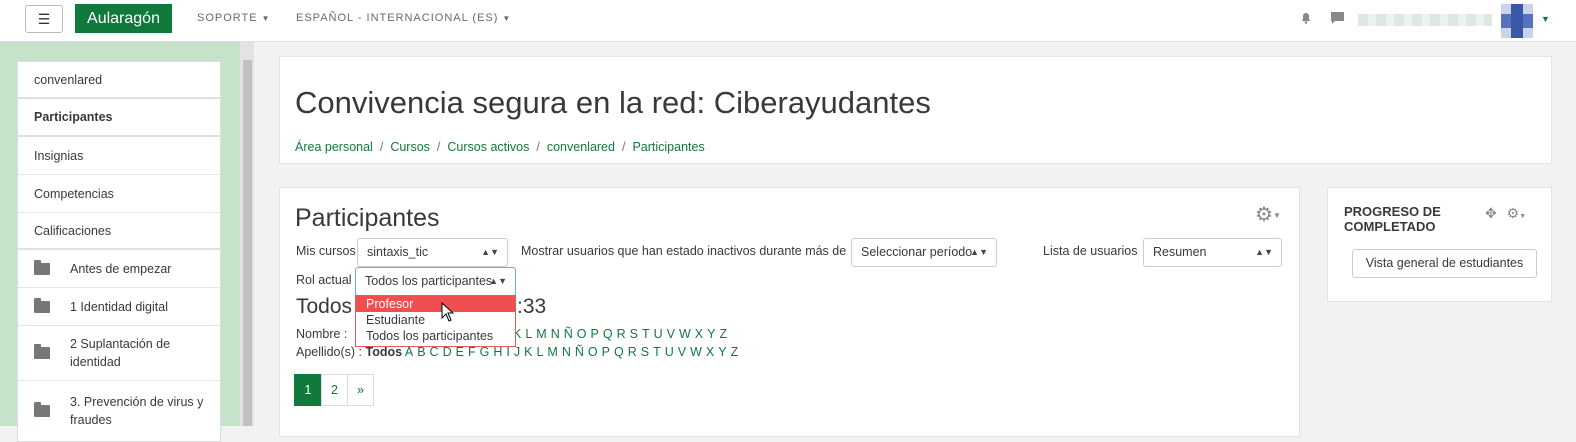 This screenshot has height=442, width=1576. What do you see at coordinates (435, 336) in the screenshot?
I see `role-option-all: Todos los participantes` at bounding box center [435, 336].